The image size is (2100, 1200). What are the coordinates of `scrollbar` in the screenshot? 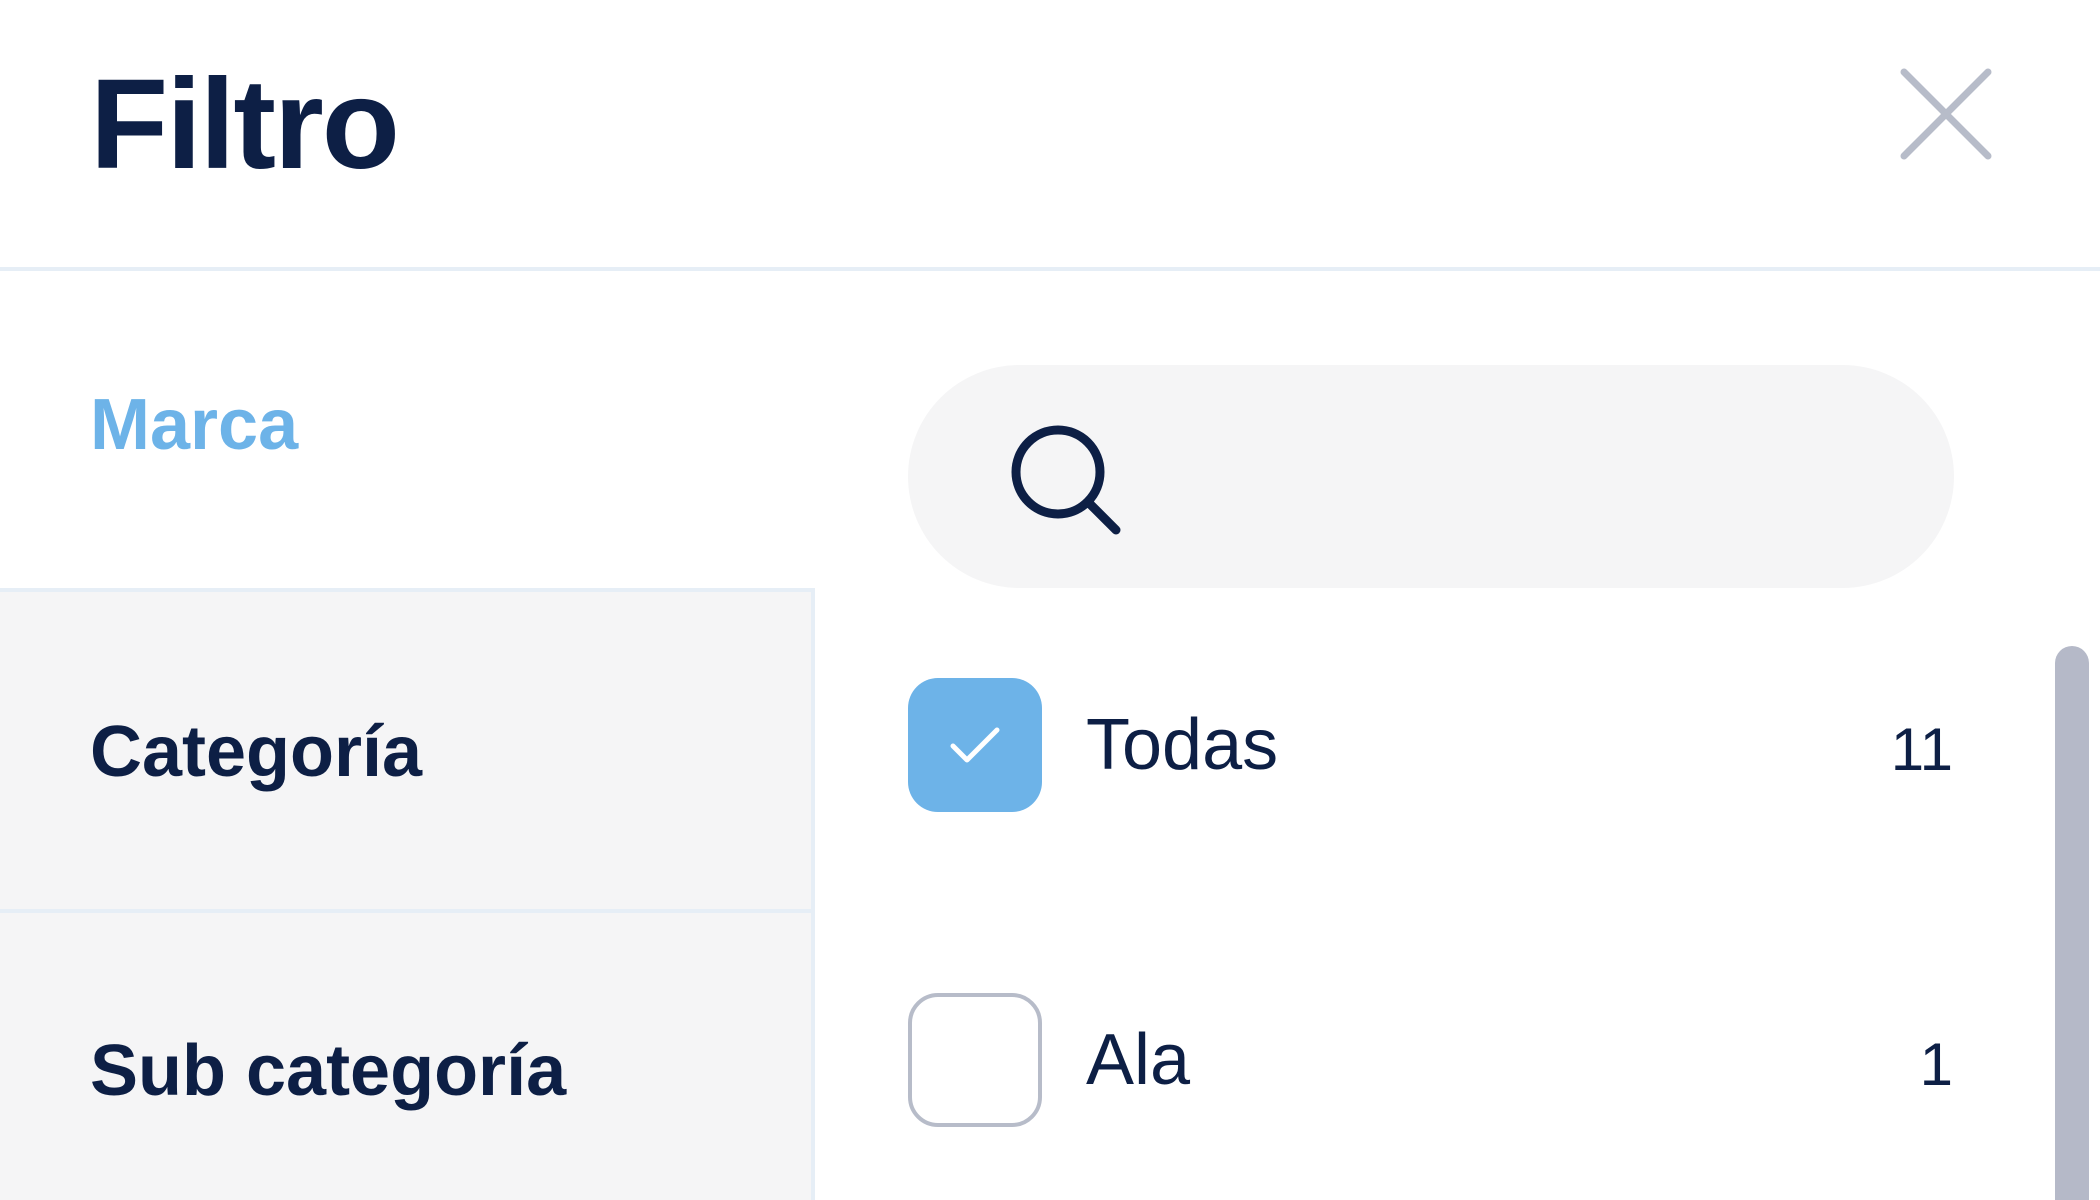 It's located at (2072, 923).